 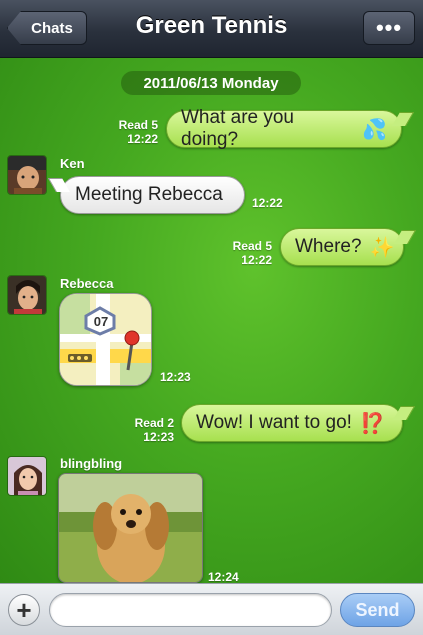 I want to click on message-meta: Read 2 12:23, so click(x=149, y=430).